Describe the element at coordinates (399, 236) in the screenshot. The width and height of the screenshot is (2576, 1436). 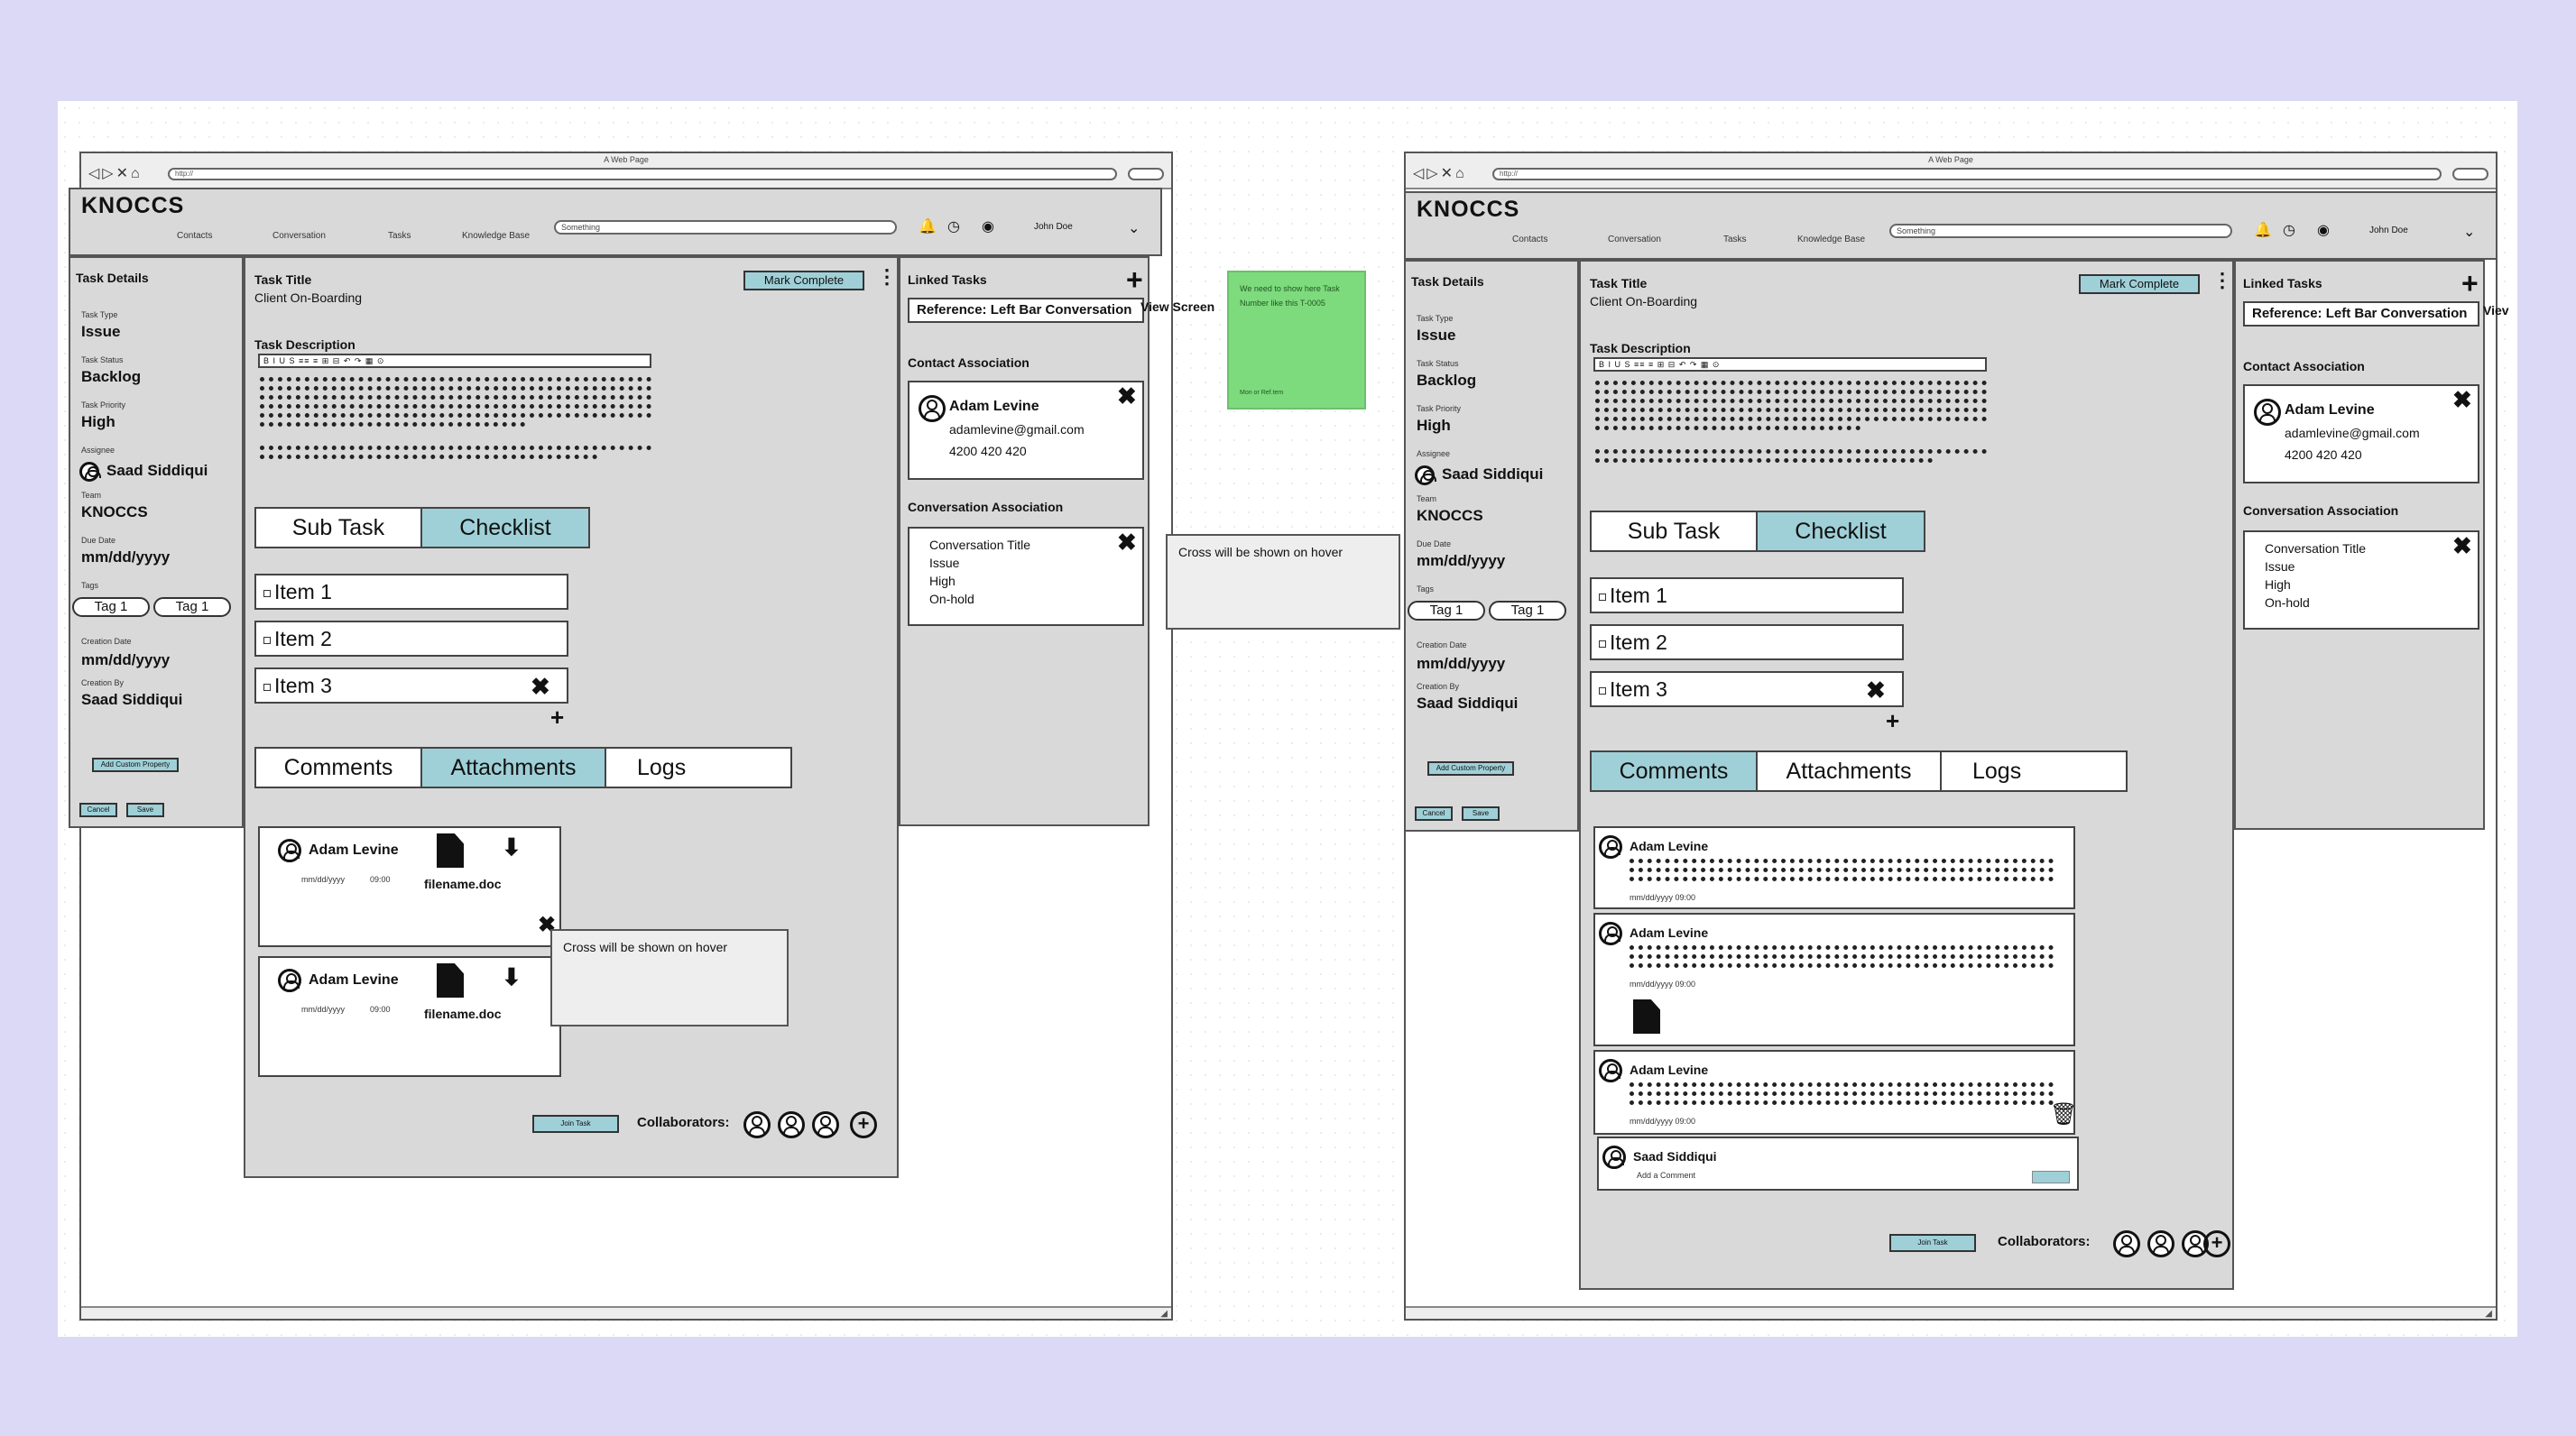
I see `nav-tasks: Tasks` at that location.